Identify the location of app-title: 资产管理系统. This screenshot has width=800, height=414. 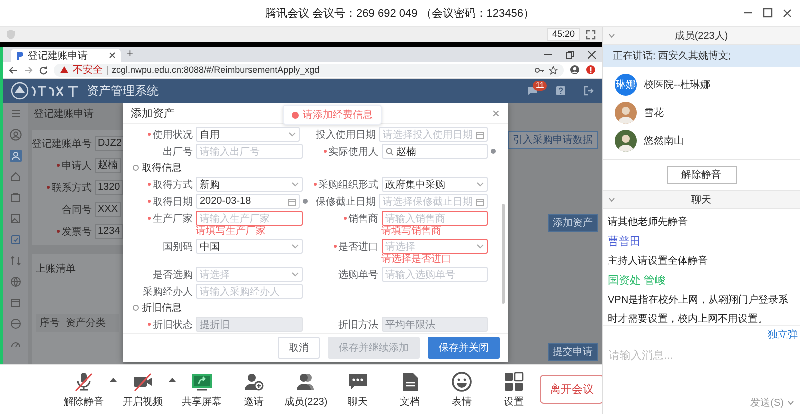
(123, 91).